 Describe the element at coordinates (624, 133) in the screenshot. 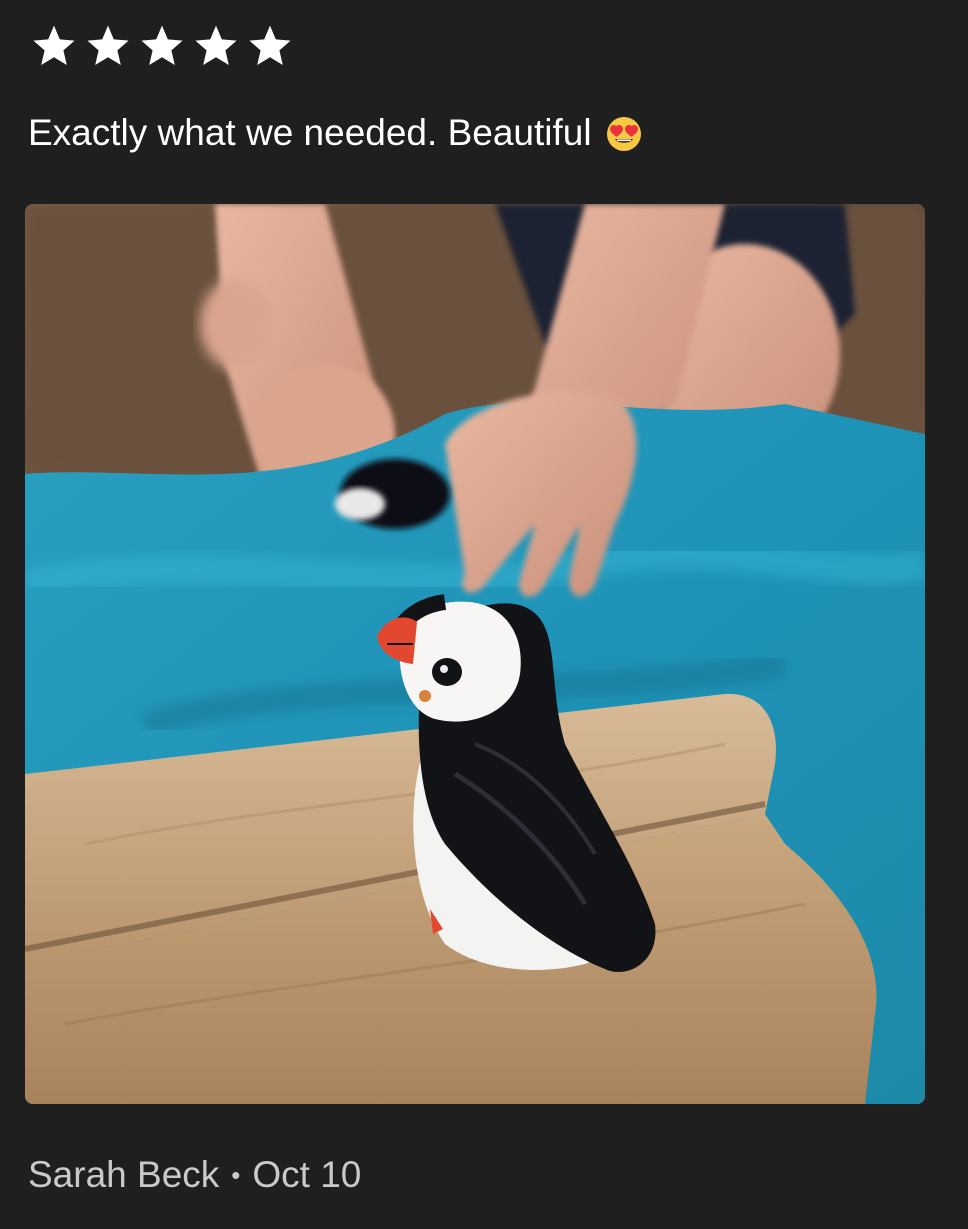

I see `heart-eyes-emoji-icon` at that location.